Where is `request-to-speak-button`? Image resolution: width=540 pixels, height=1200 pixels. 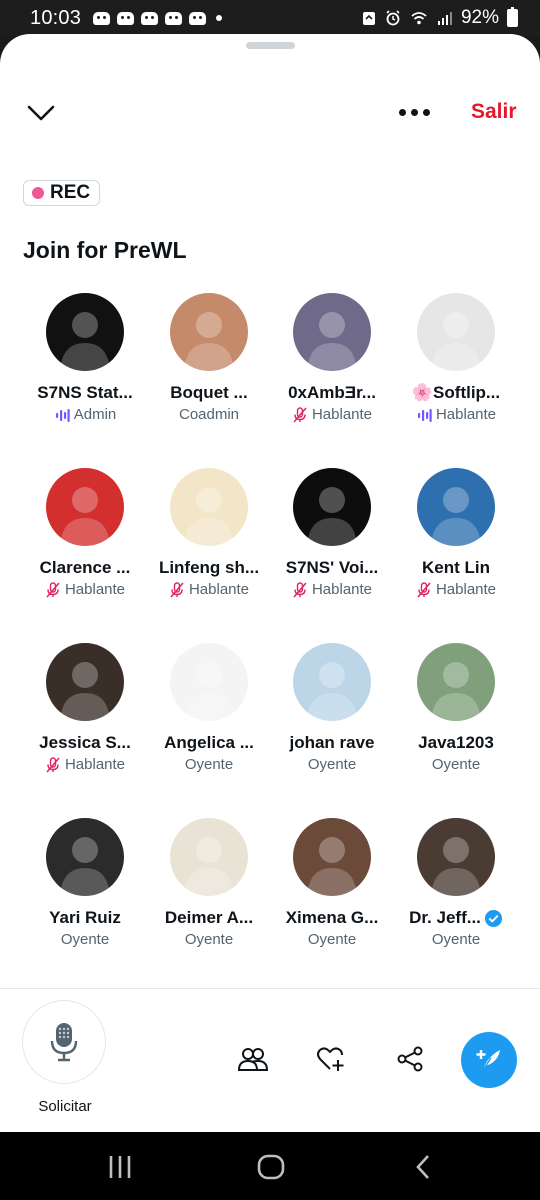
request-to-speak-button is located at coordinates (64, 1042).